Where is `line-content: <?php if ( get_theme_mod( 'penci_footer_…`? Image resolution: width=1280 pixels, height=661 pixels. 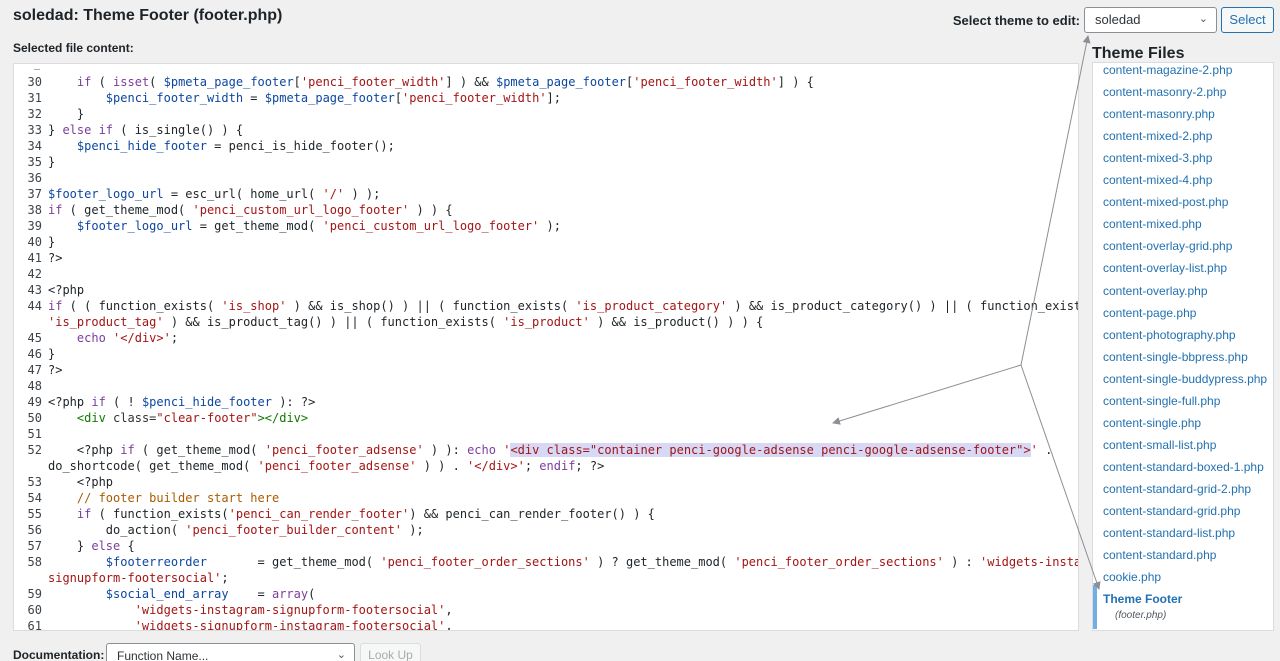
line-content: <?php if ( get_theme_mod( 'penci_footer_… is located at coordinates (550, 450).